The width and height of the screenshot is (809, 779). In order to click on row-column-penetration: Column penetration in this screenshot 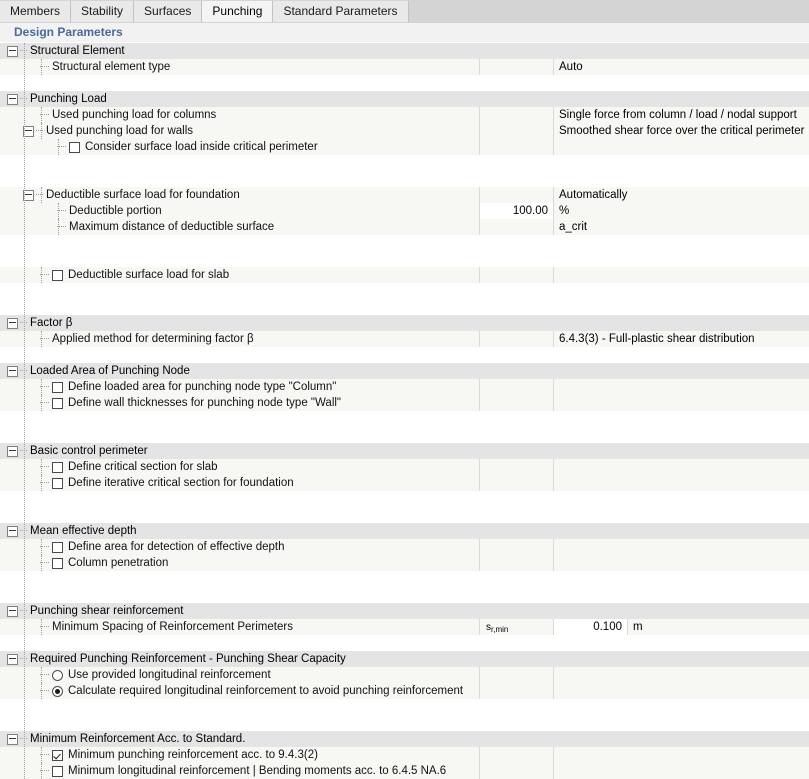, I will do `click(404, 563)`.